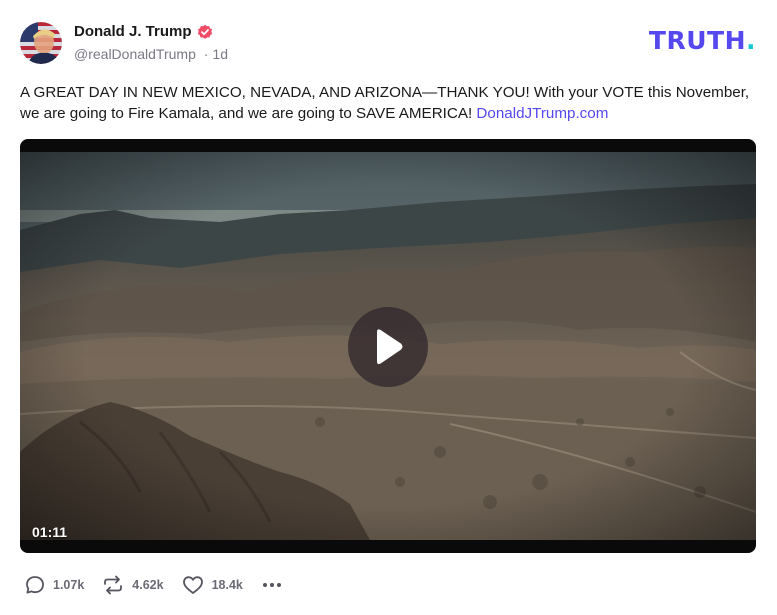 This screenshot has height=615, width=777. I want to click on reply-count: 1.07k, so click(69, 585).